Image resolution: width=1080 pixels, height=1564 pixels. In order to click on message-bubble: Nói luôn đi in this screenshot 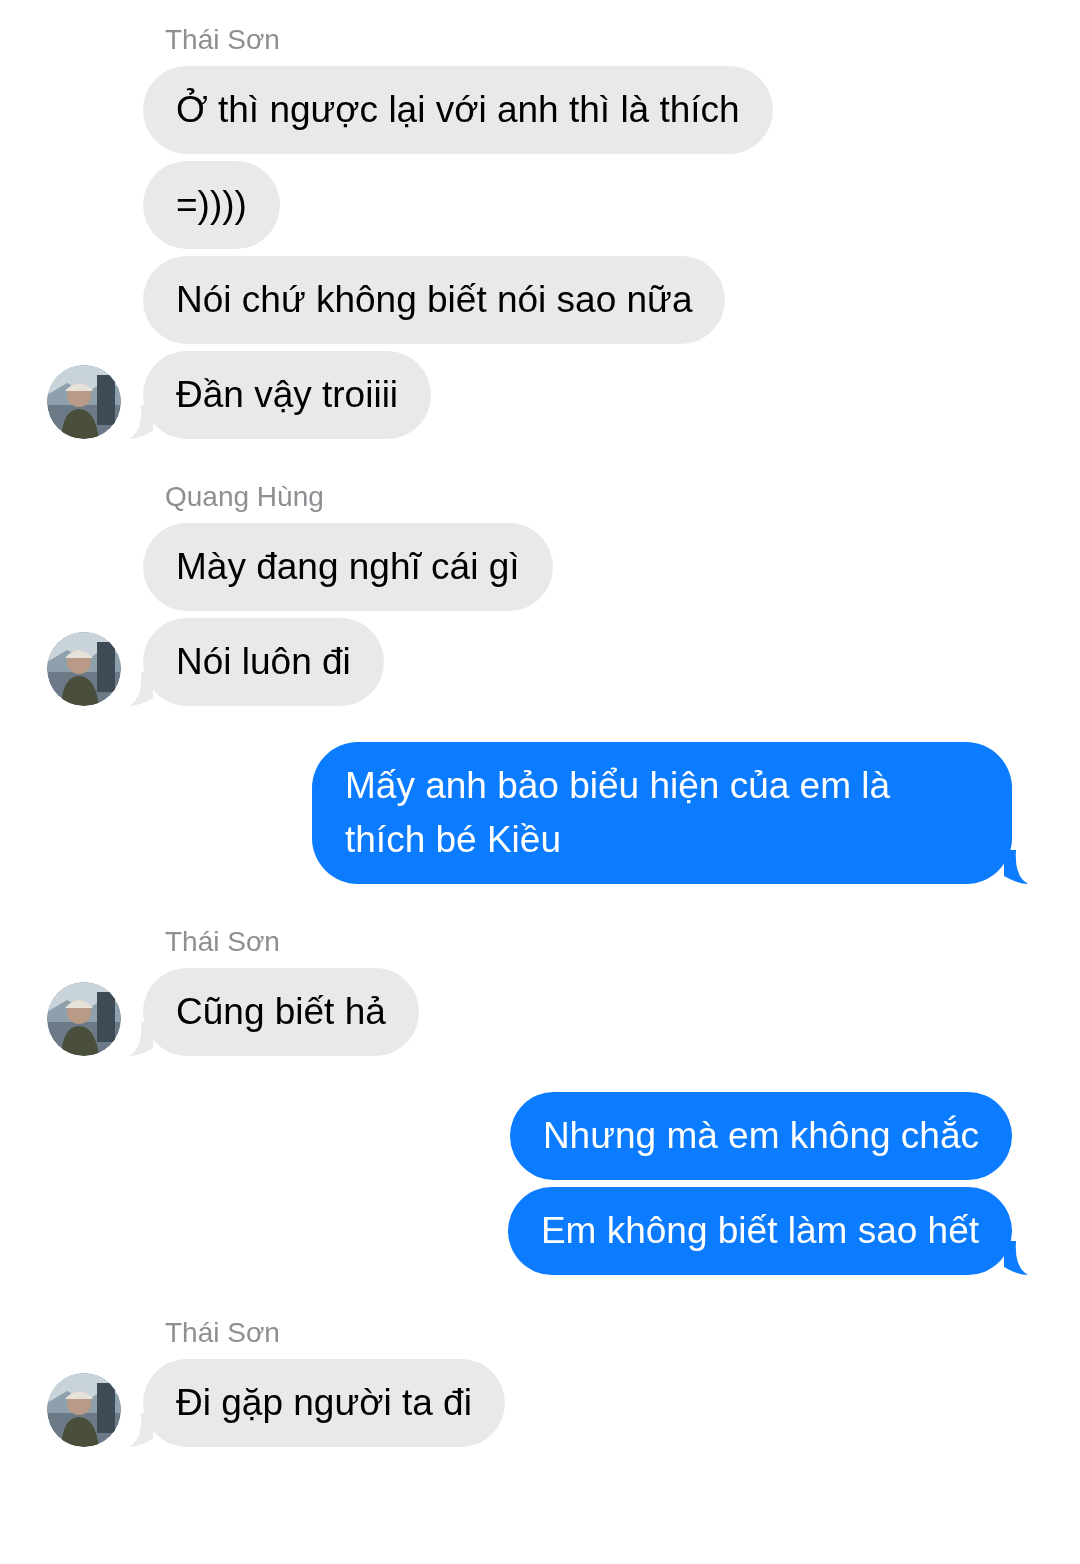, I will do `click(263, 662)`.